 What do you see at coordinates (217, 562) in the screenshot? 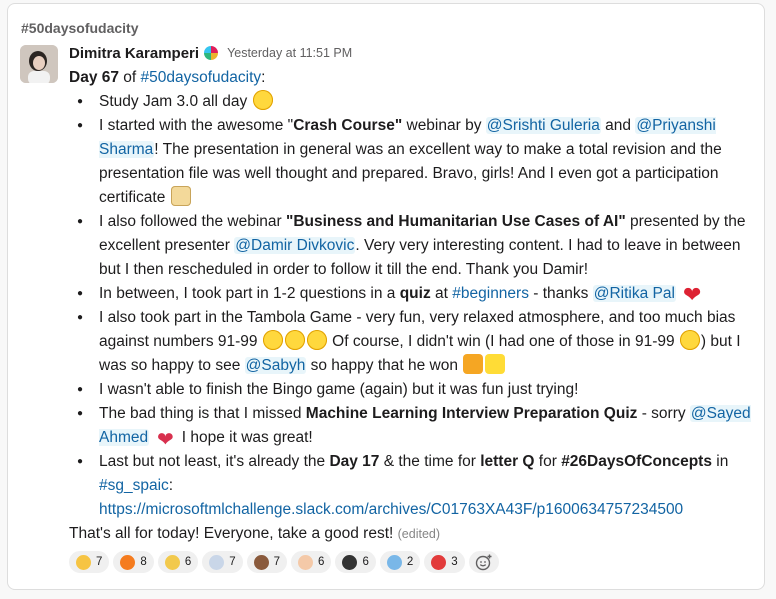
I see `rocket-icon` at bounding box center [217, 562].